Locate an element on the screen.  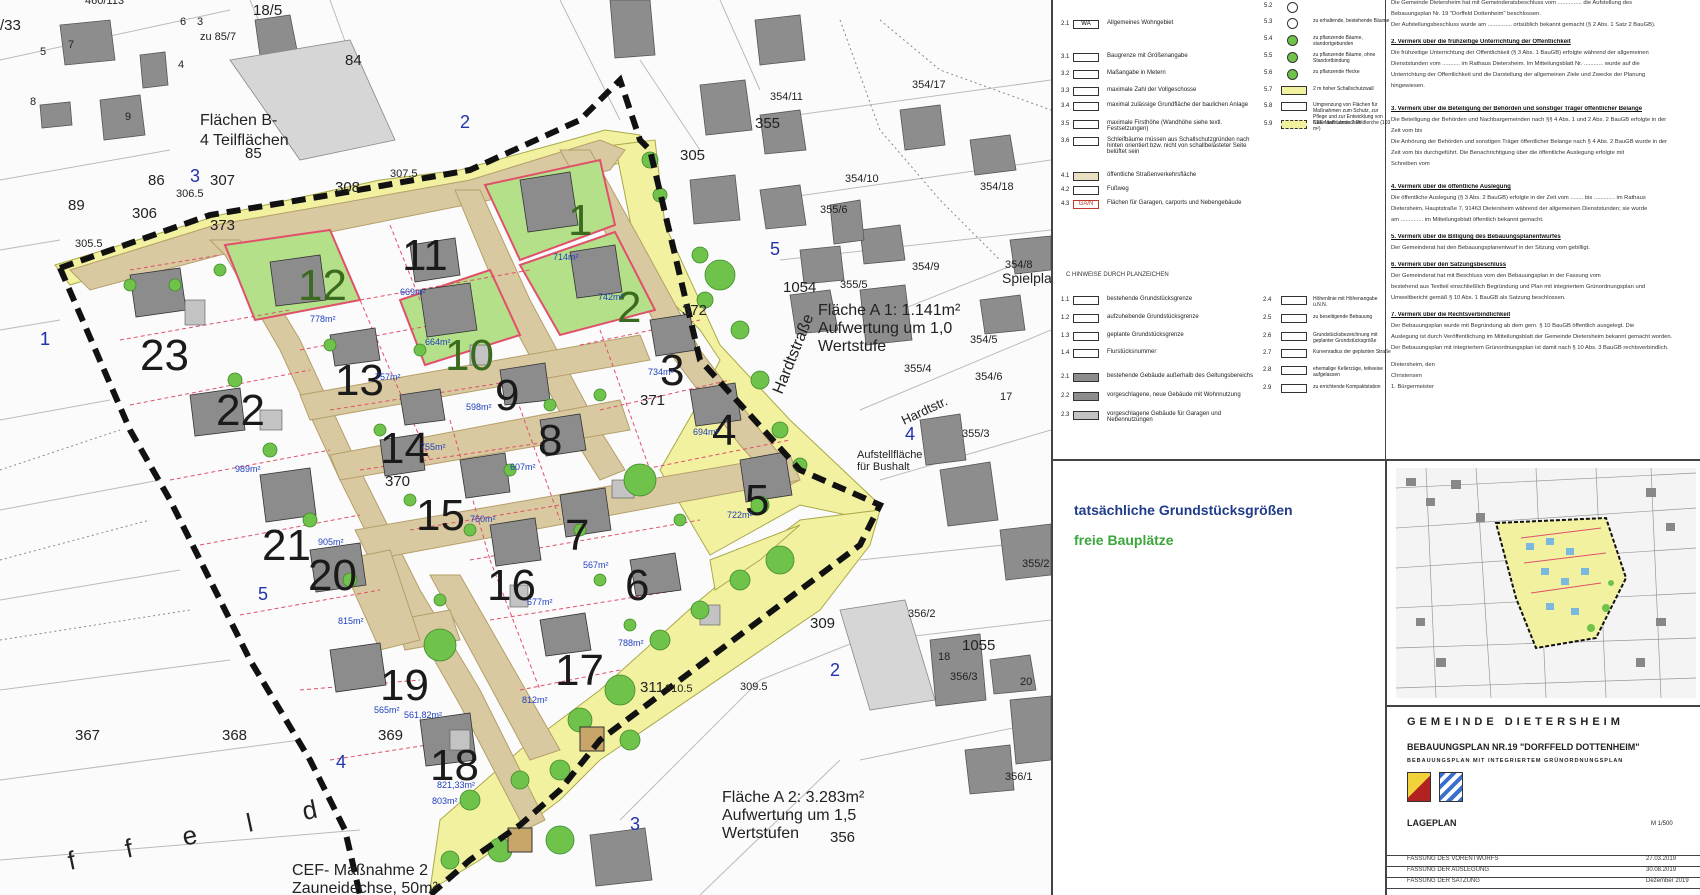
plot-number-21: 21 is located at coordinates (286, 545).